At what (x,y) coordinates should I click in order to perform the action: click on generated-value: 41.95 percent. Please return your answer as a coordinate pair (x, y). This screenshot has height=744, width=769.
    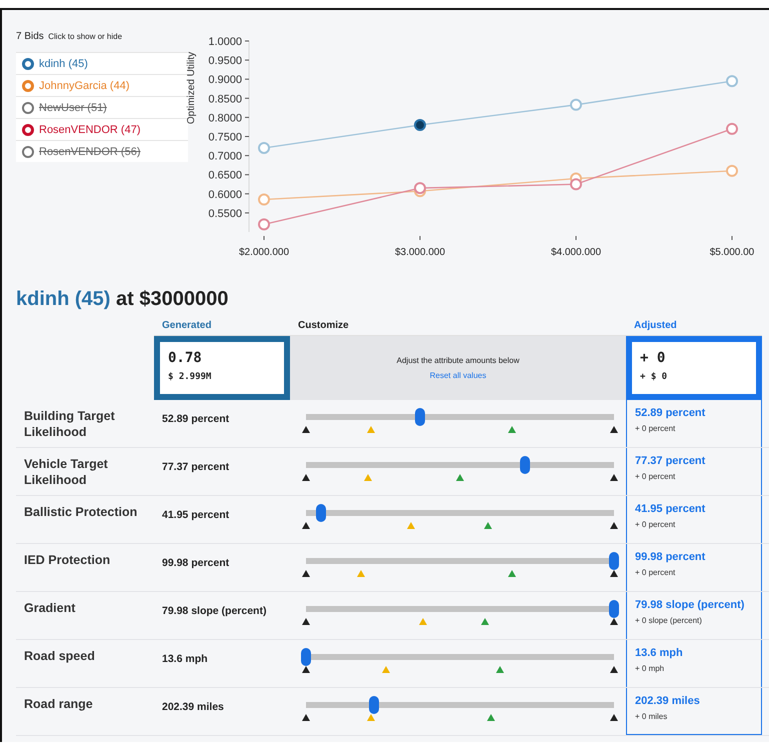
    Looking at the image, I should click on (196, 515).